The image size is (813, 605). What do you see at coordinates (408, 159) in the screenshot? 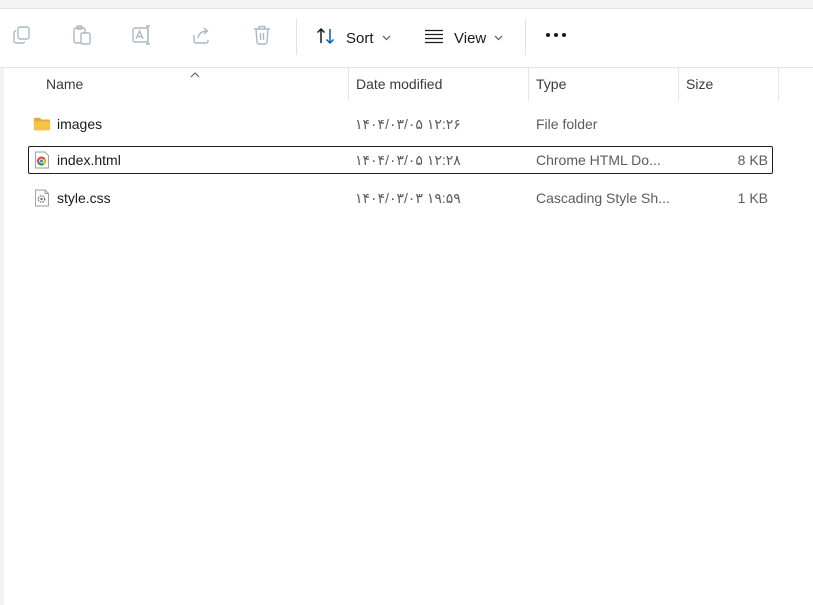
I see `file-date: ۱۴۰۴/۰۳/۰۵ ۱۲:۲۸` at bounding box center [408, 159].